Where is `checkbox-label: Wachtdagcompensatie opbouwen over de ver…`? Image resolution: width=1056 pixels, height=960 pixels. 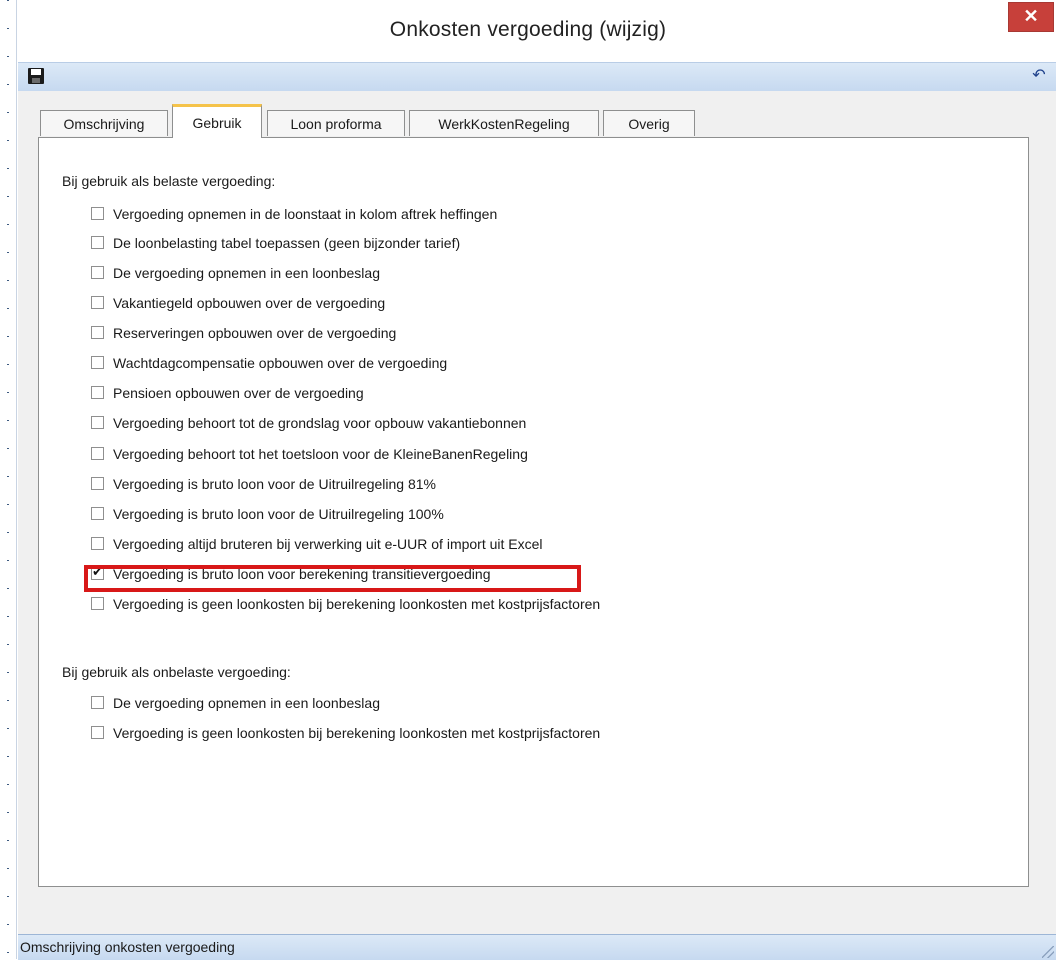
checkbox-label: Wachtdagcompensatie opbouwen over de ver… is located at coordinates (280, 363).